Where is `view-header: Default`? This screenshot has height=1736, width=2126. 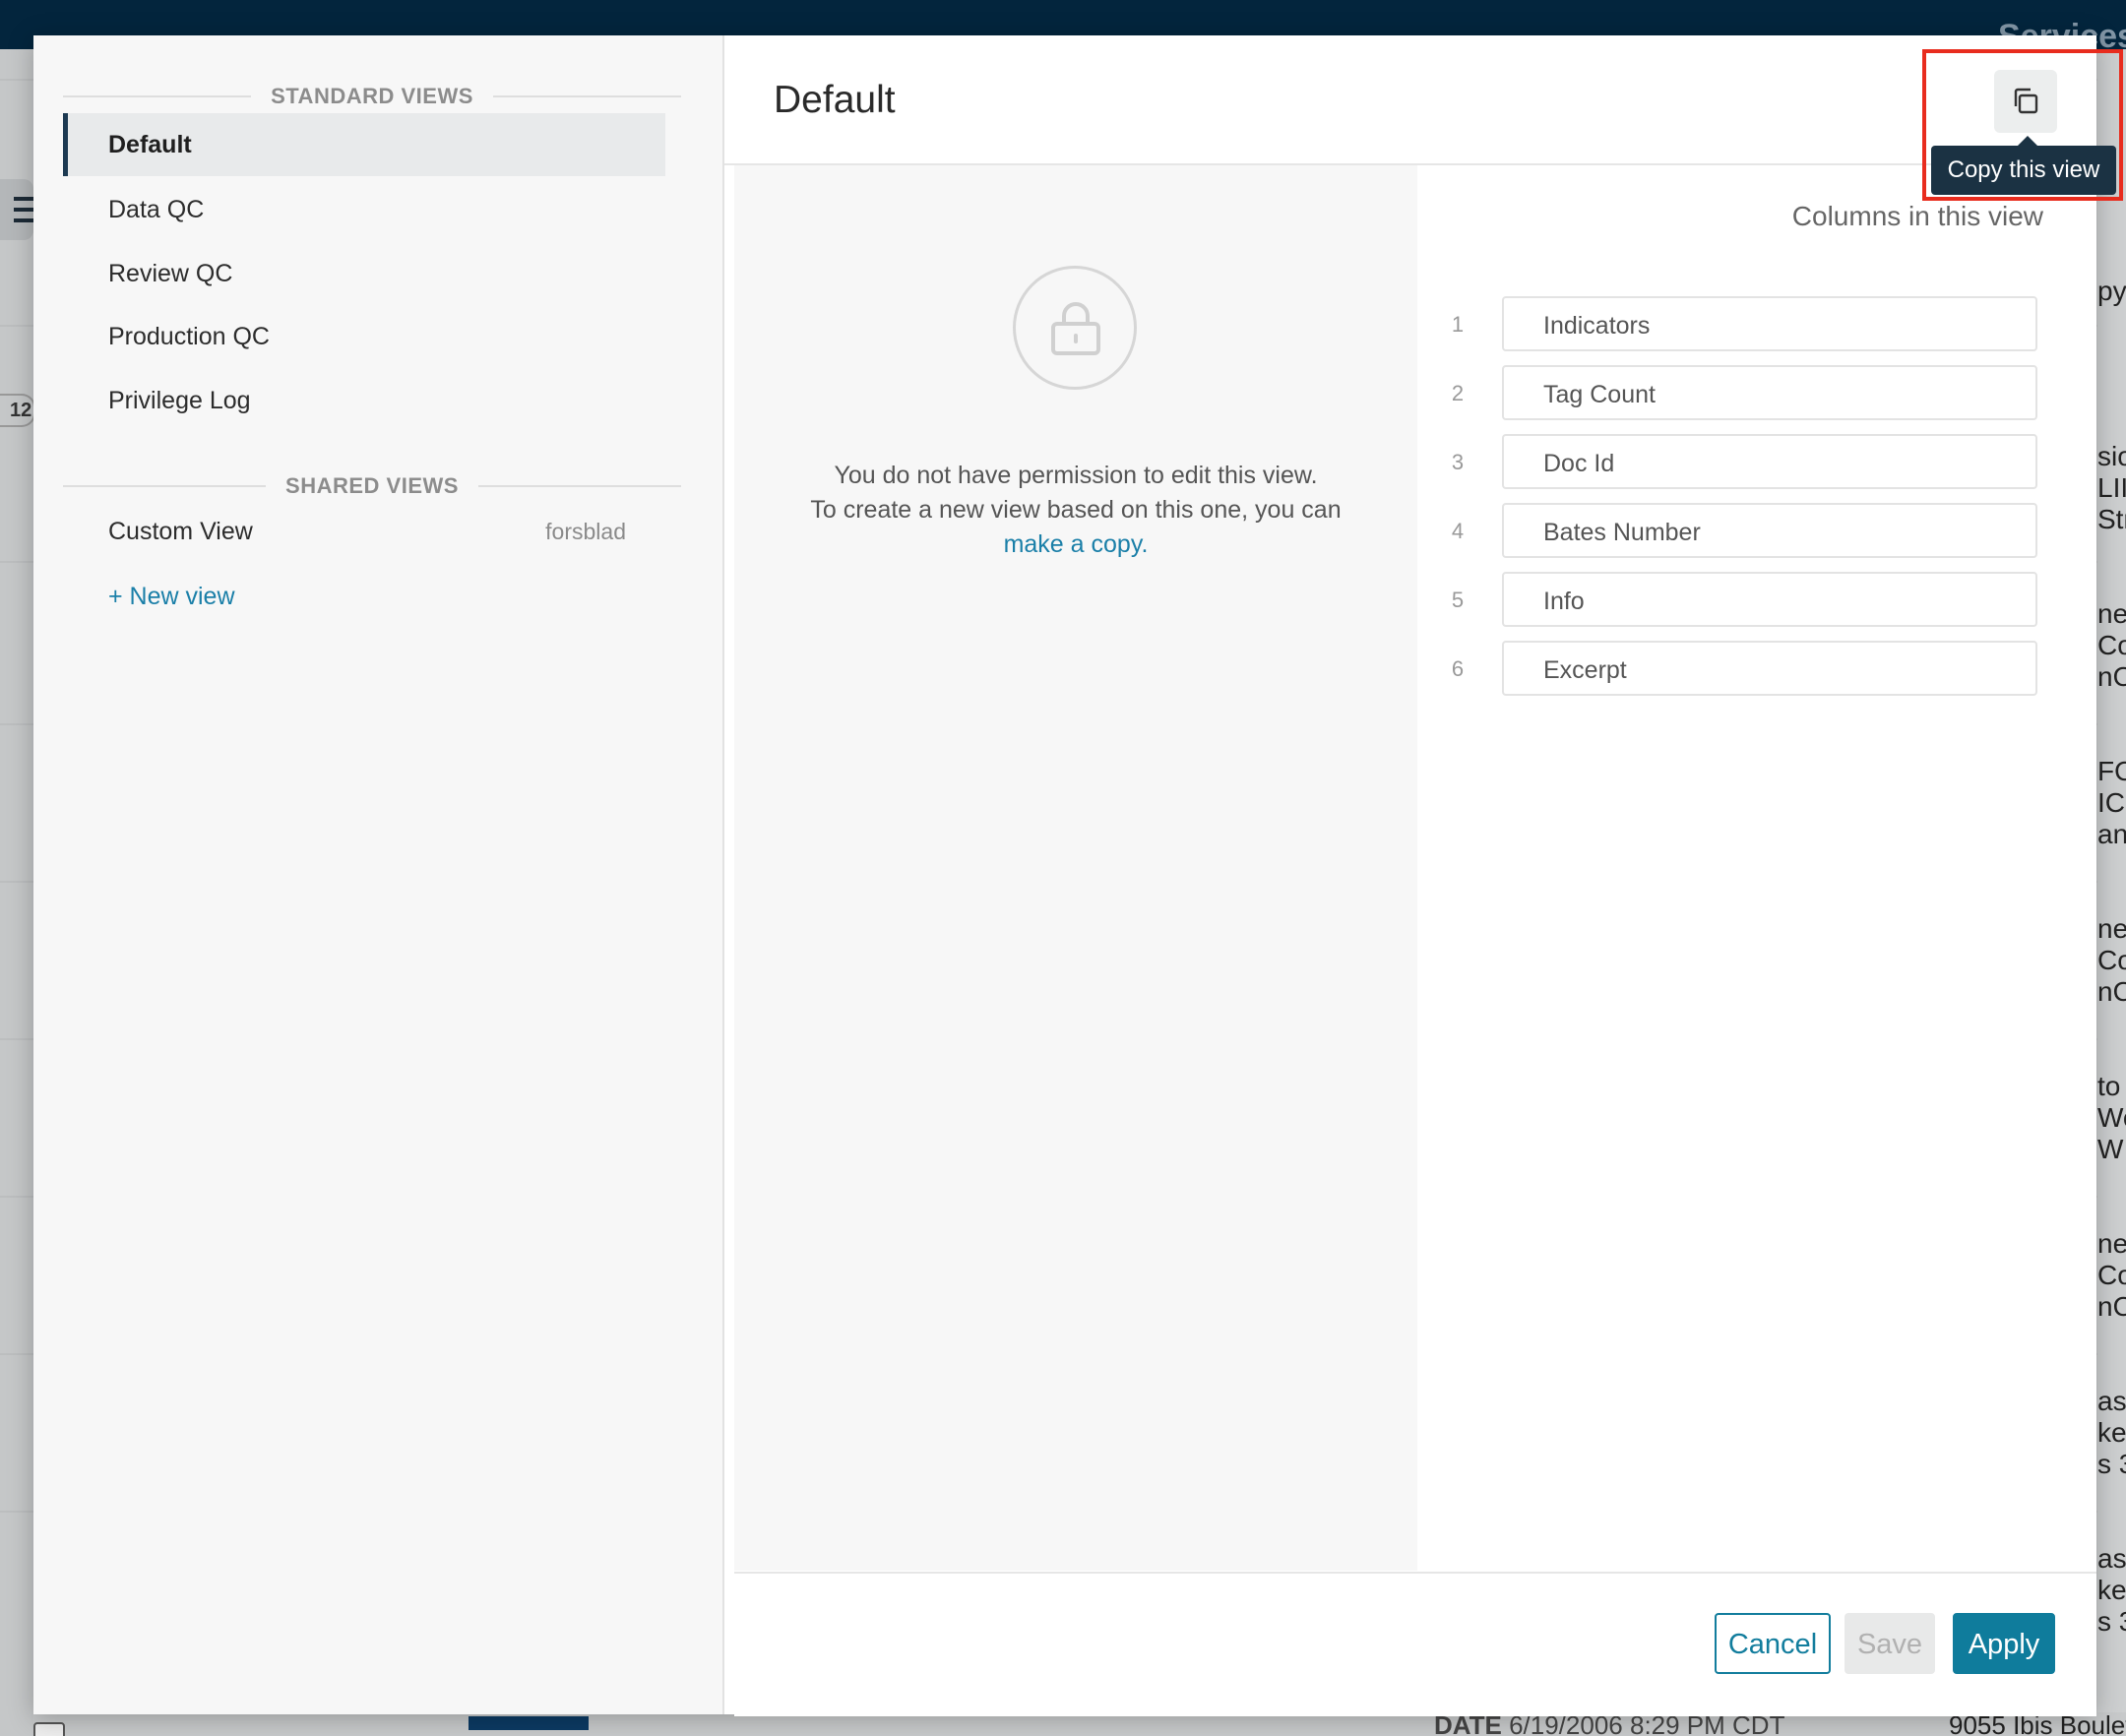
view-header: Default is located at coordinates (1410, 100).